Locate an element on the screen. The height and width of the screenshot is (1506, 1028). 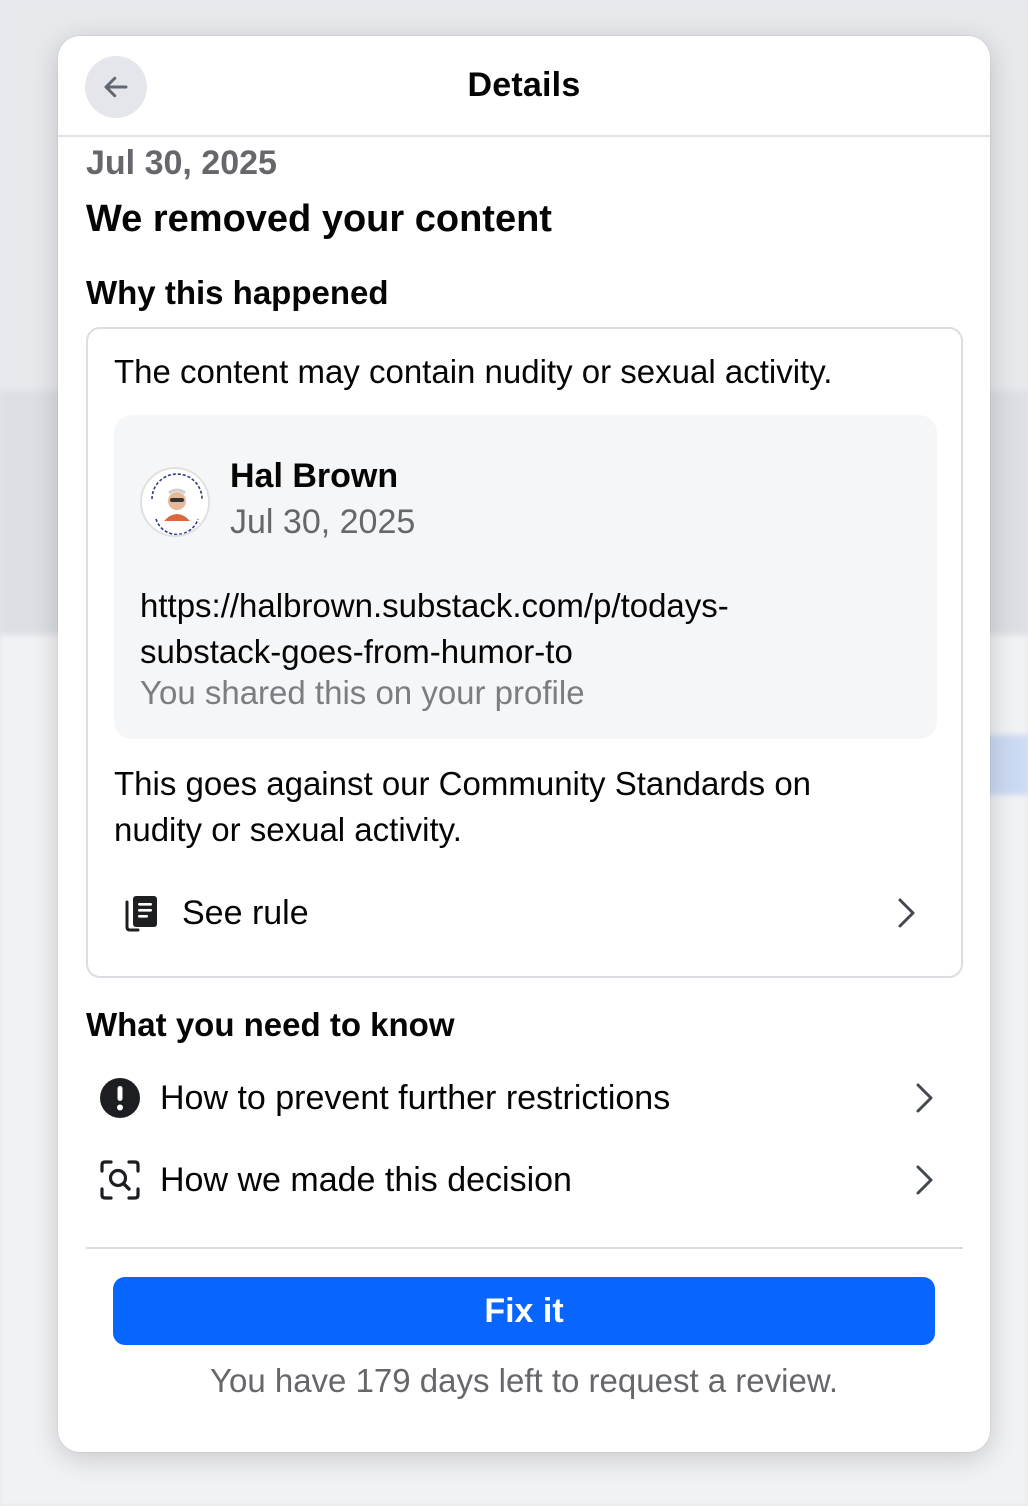
avatar is located at coordinates (175, 502).